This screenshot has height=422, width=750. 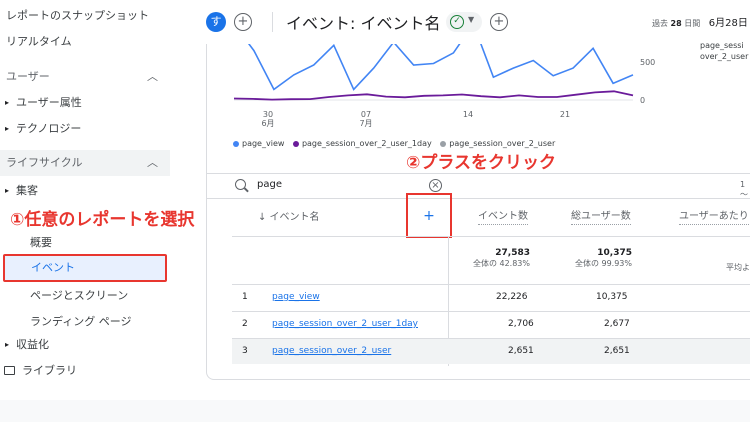 I want to click on header-divider, so click(x=491, y=236).